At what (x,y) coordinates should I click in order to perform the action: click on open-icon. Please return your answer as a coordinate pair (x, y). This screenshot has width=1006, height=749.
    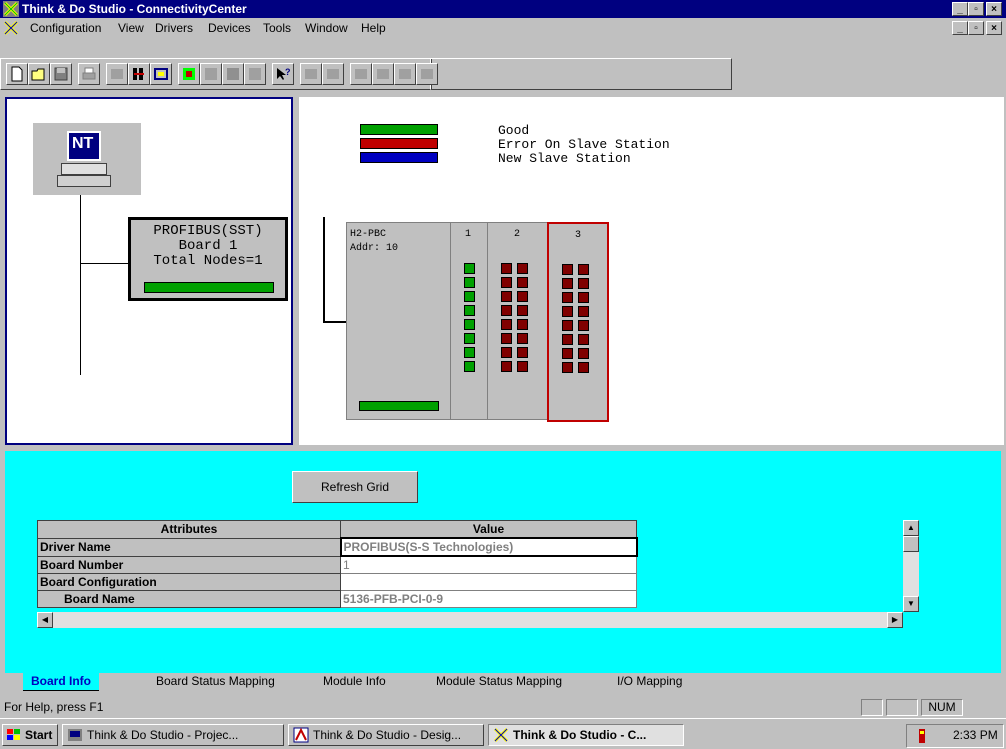
    Looking at the image, I should click on (39, 74).